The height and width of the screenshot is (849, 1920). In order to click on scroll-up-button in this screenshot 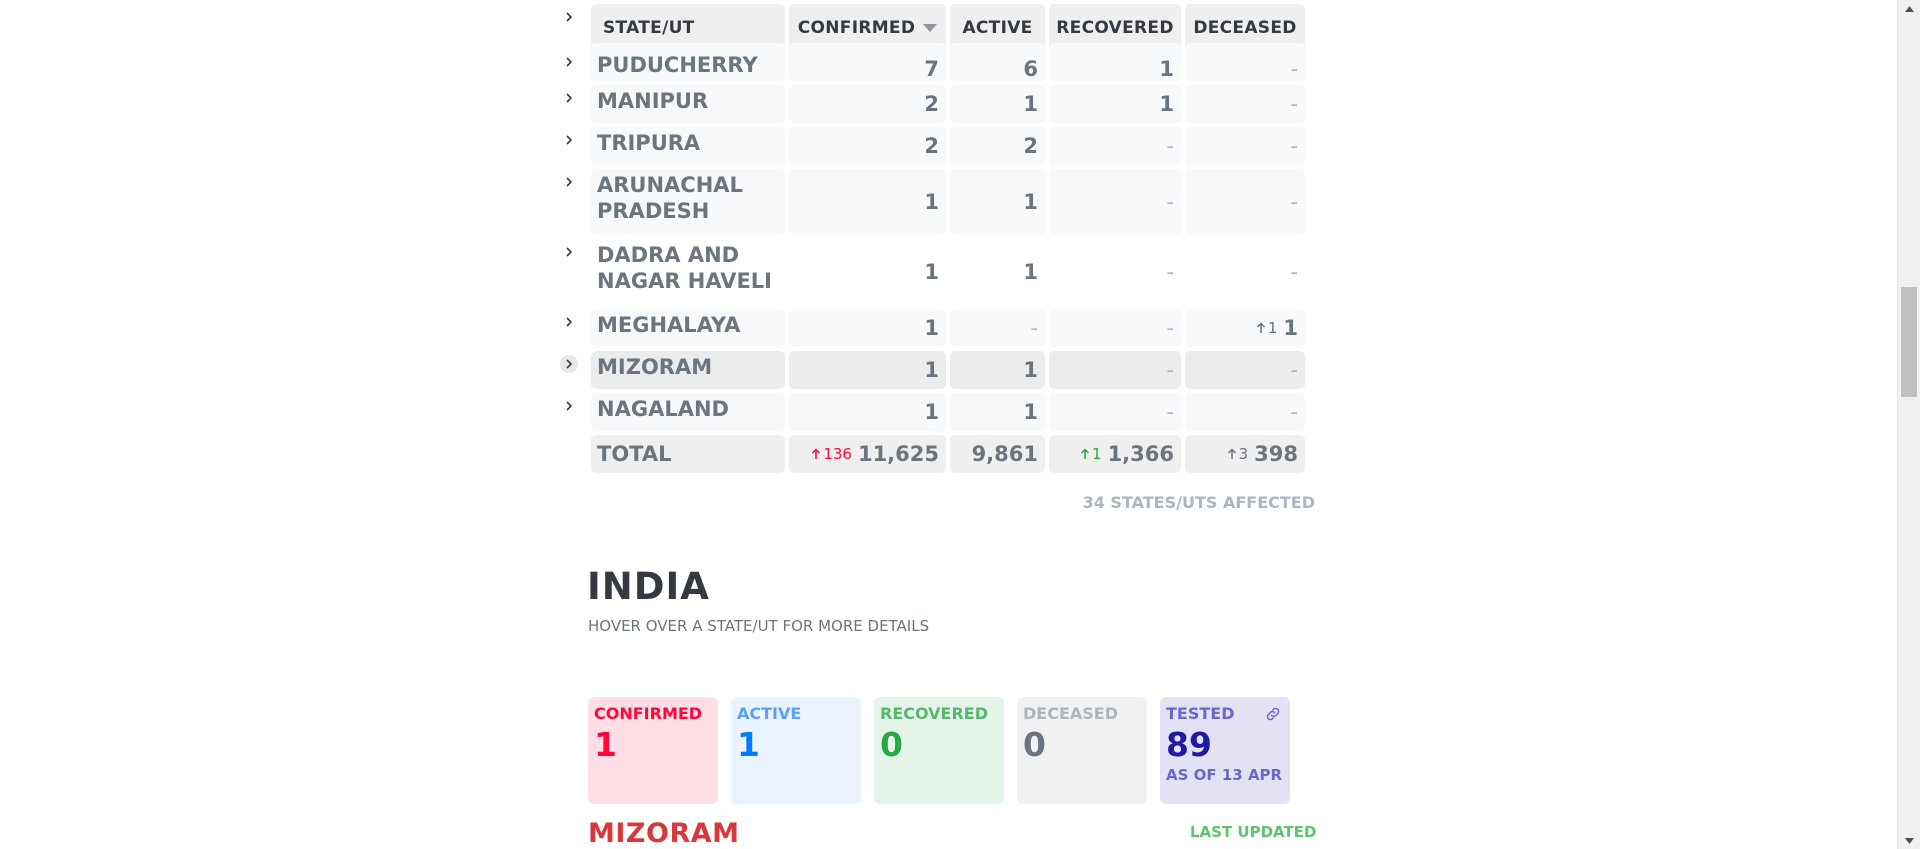, I will do `click(1909, 8)`.